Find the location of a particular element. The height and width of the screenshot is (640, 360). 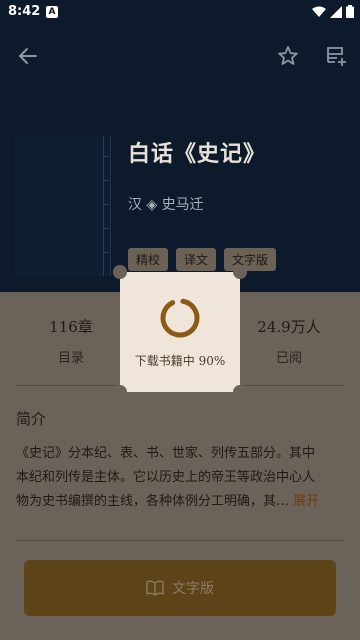

readers-label: 已阅 is located at coordinates (288, 358).